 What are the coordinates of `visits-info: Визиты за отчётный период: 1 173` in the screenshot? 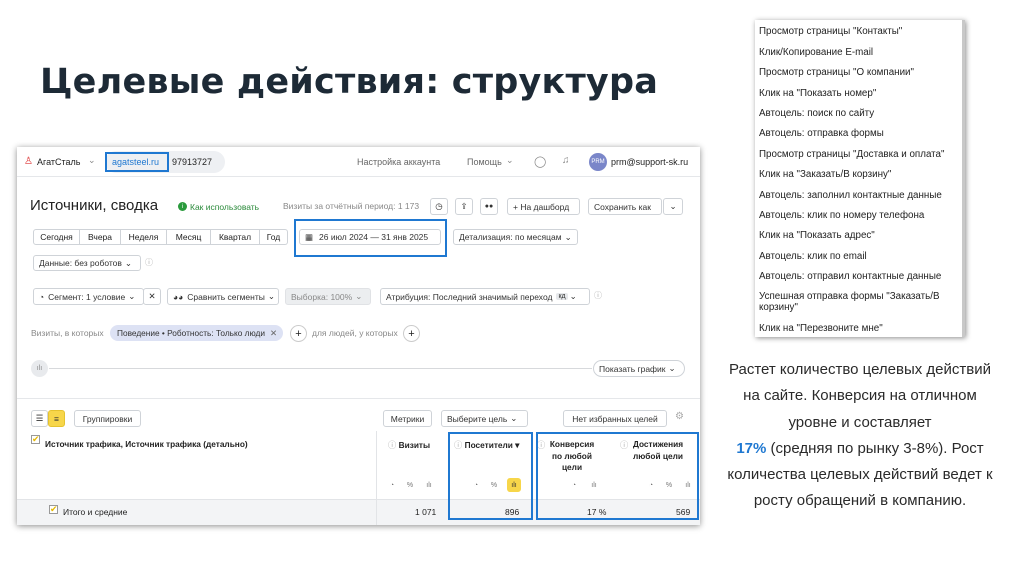 It's located at (351, 206).